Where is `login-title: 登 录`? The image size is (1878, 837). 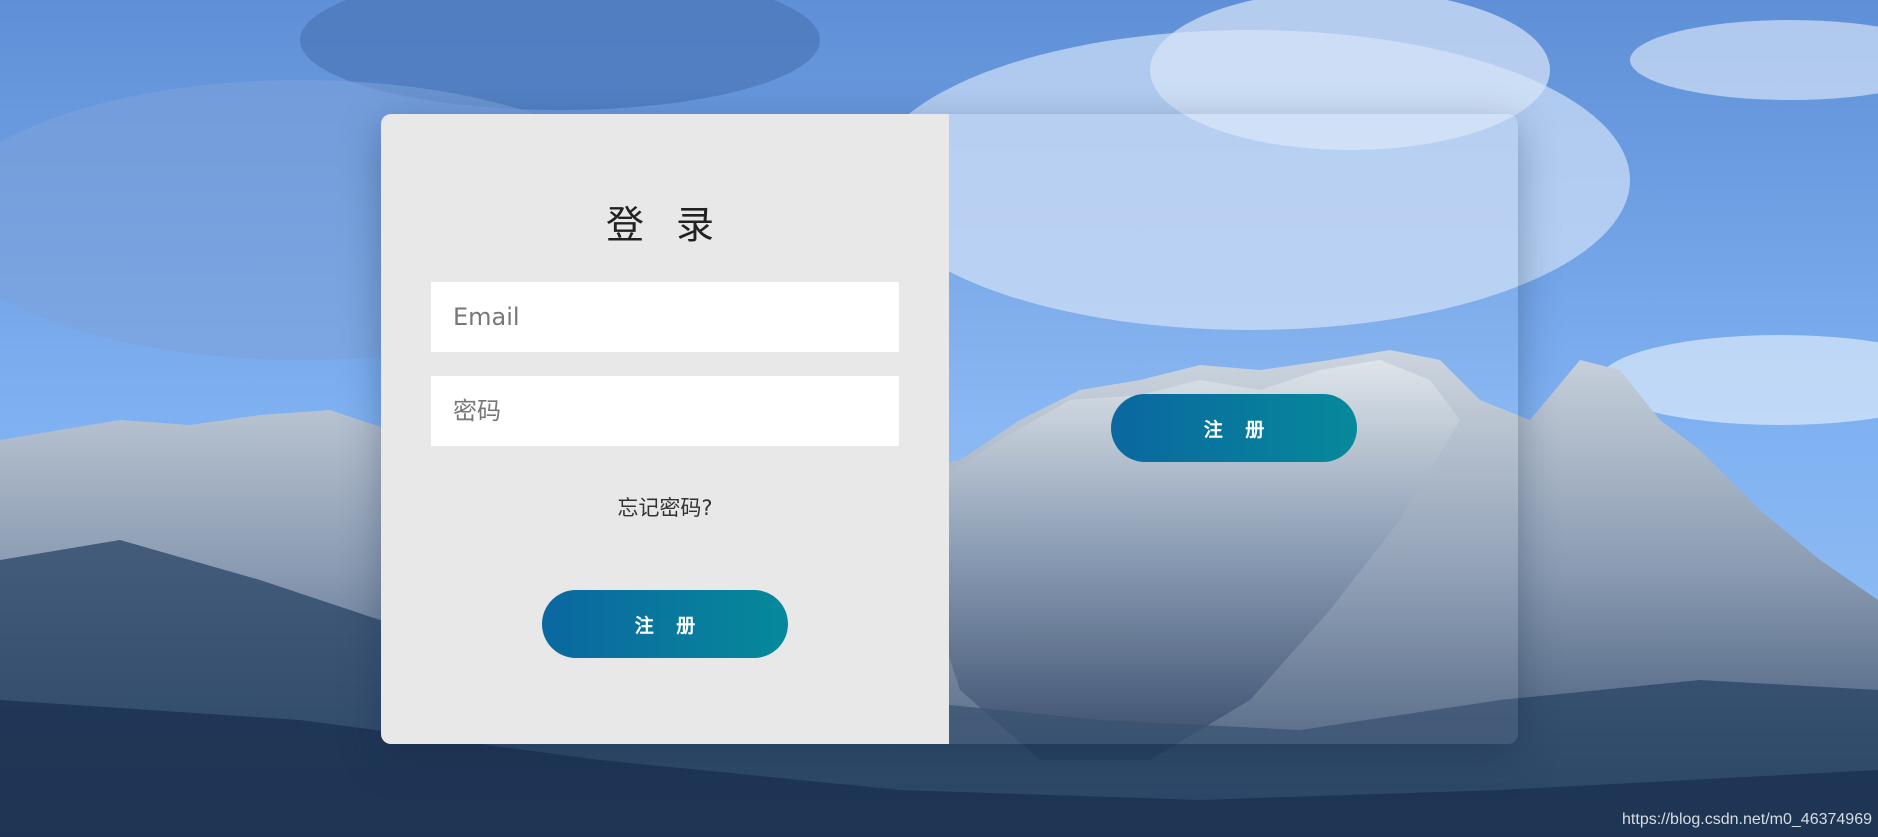
login-title: 登 录 is located at coordinates (665, 225).